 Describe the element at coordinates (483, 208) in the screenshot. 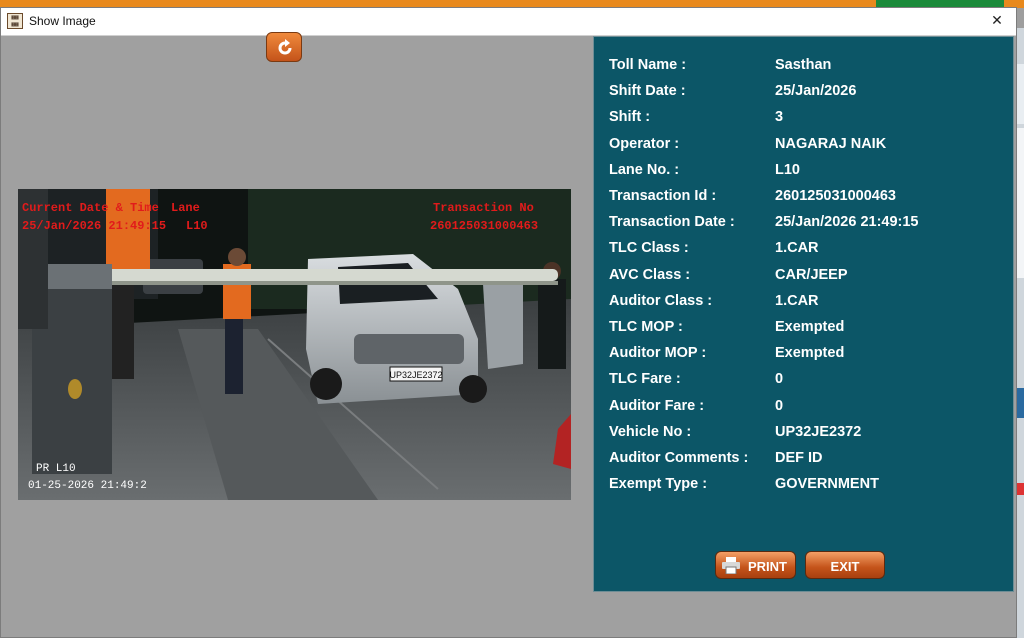

I see `overlay-transaction-header: Transaction No` at that location.